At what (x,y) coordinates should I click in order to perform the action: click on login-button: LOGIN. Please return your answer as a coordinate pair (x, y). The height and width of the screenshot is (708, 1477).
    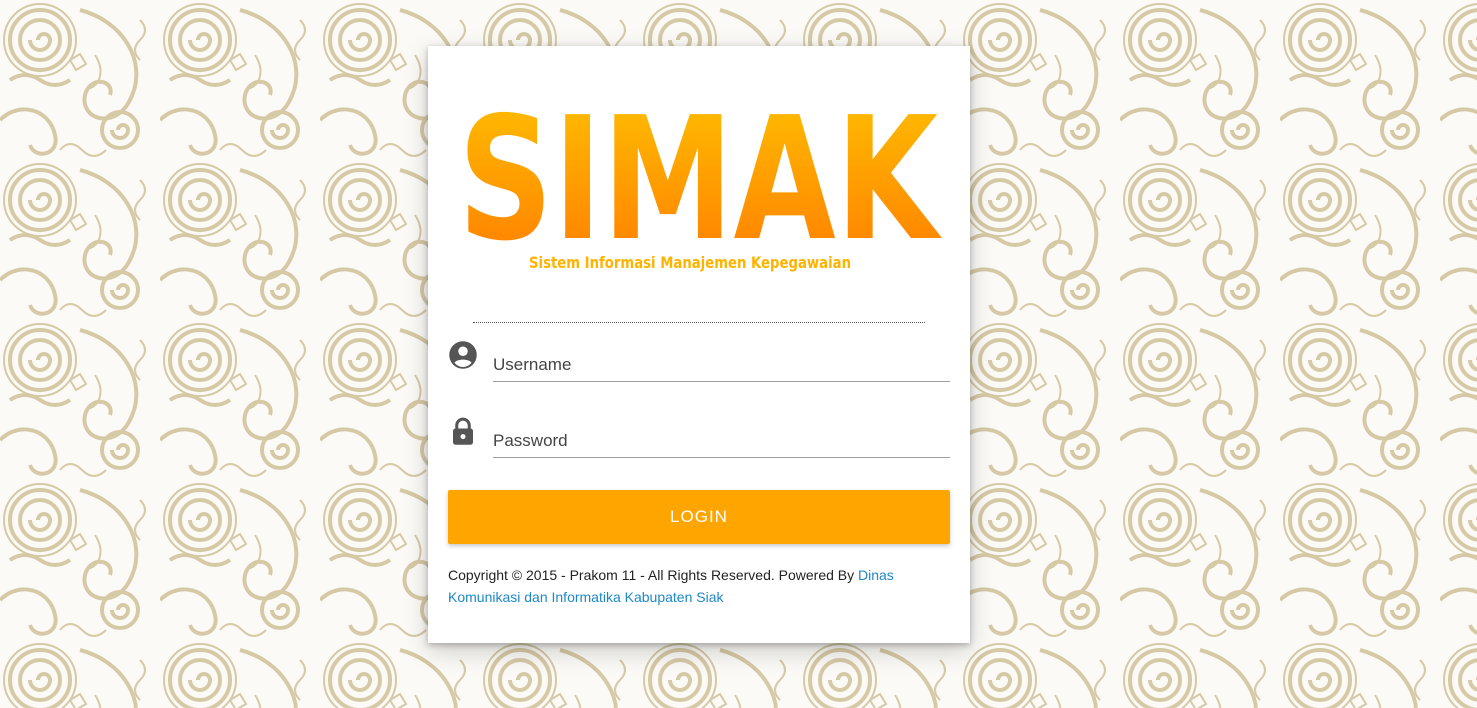
    Looking at the image, I should click on (699, 517).